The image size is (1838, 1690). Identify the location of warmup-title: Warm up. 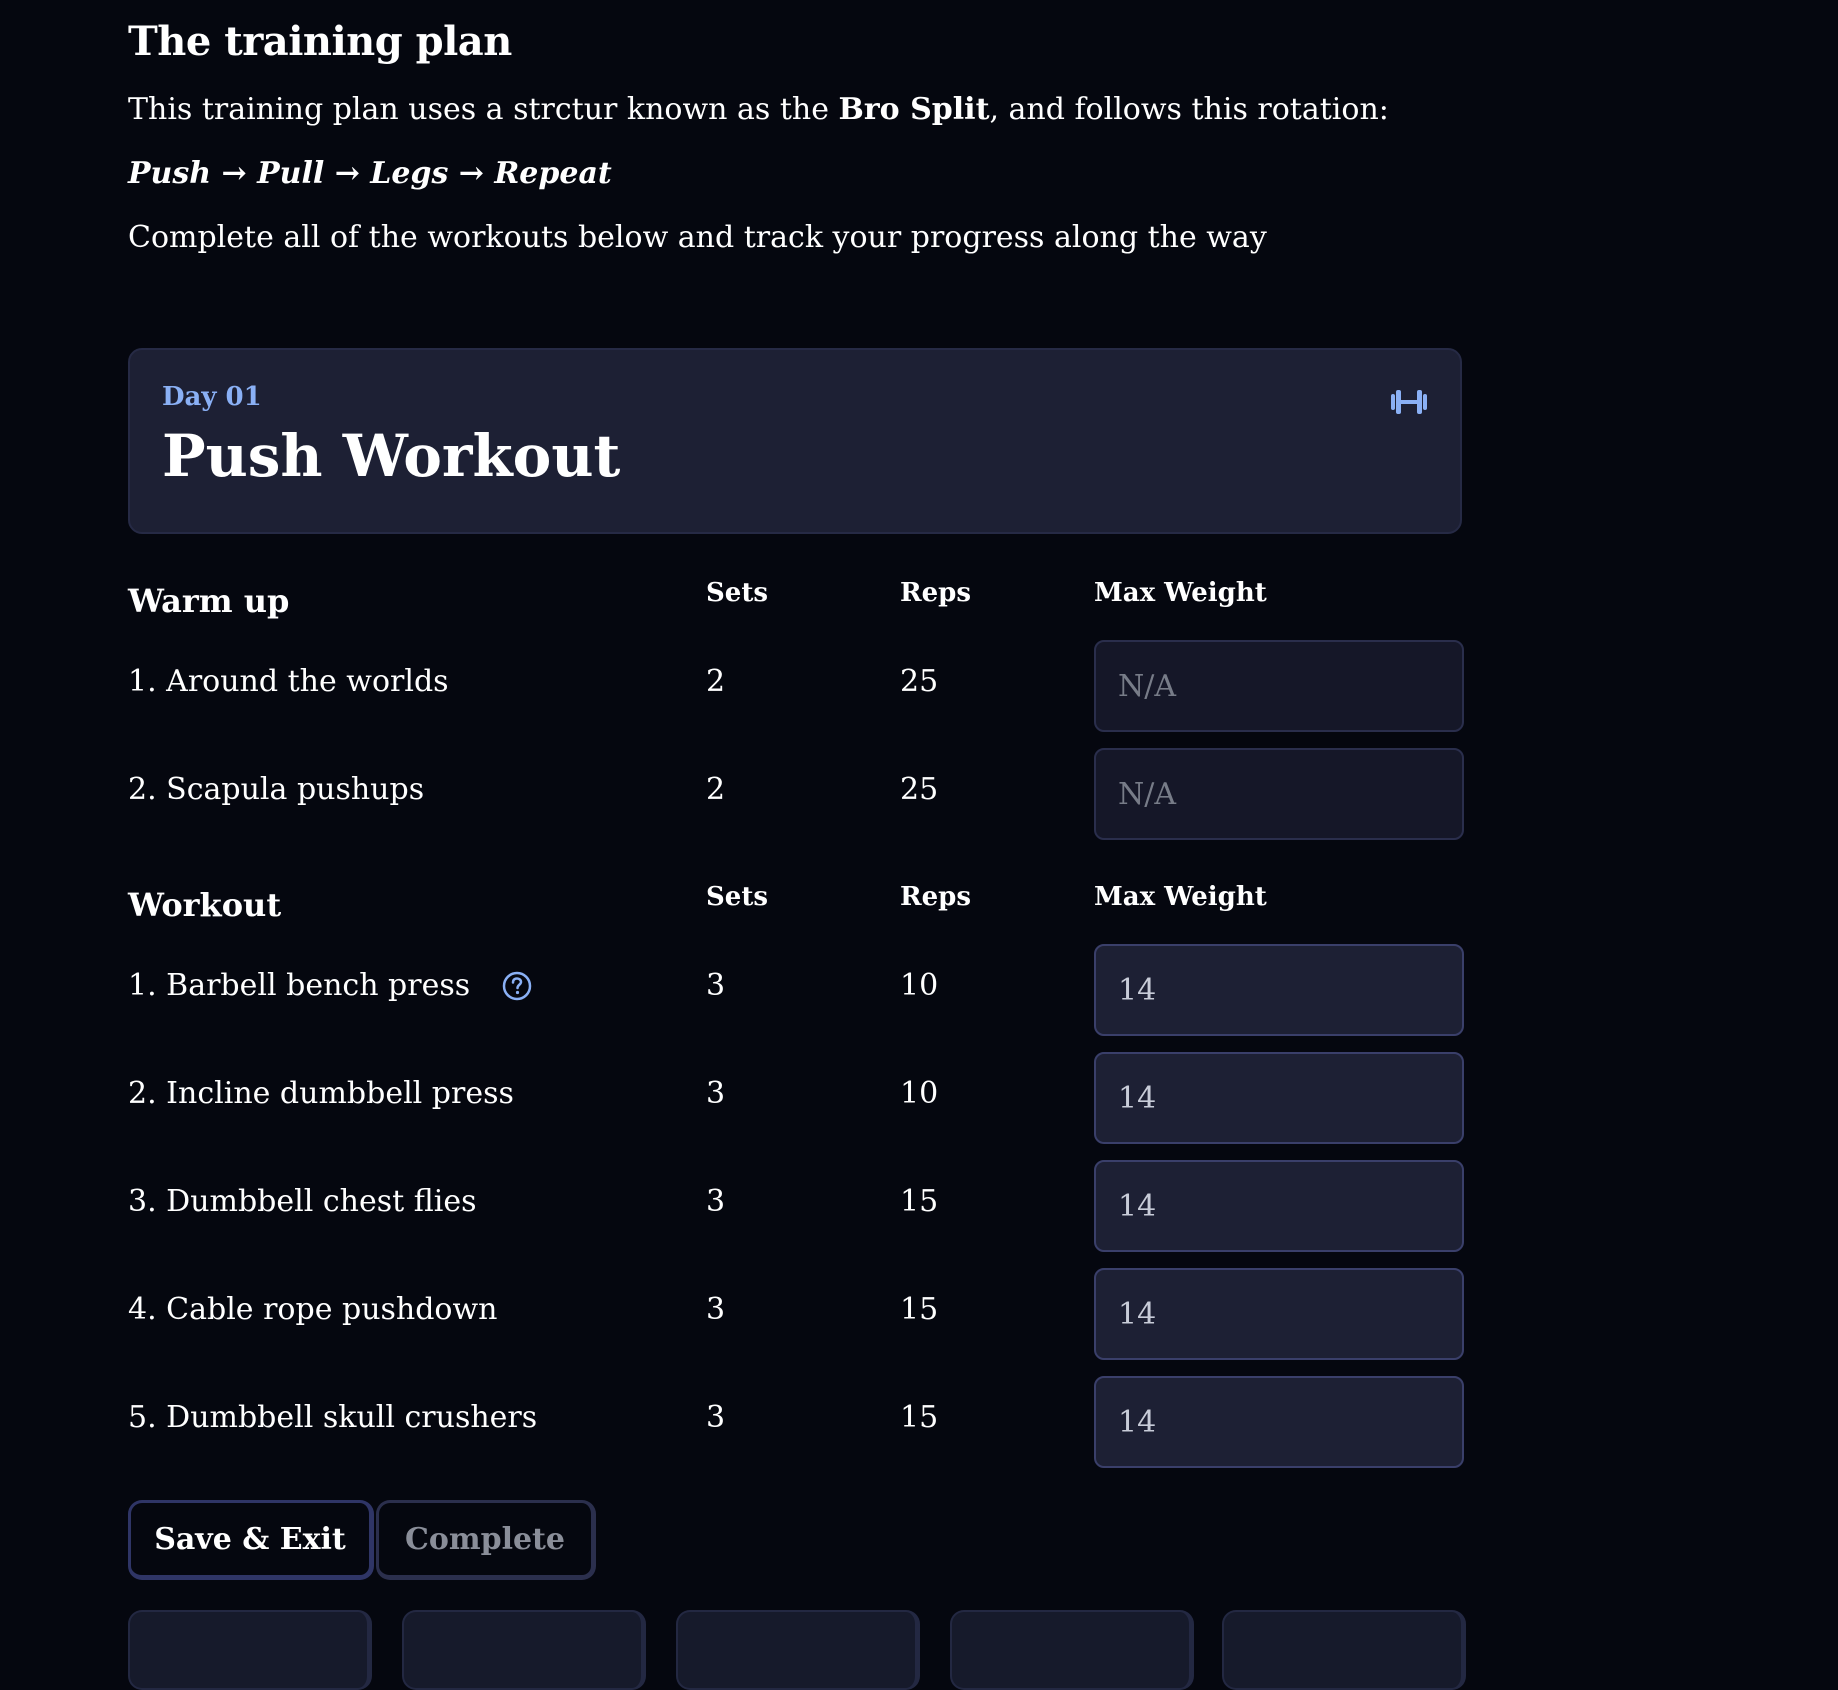
(209, 601).